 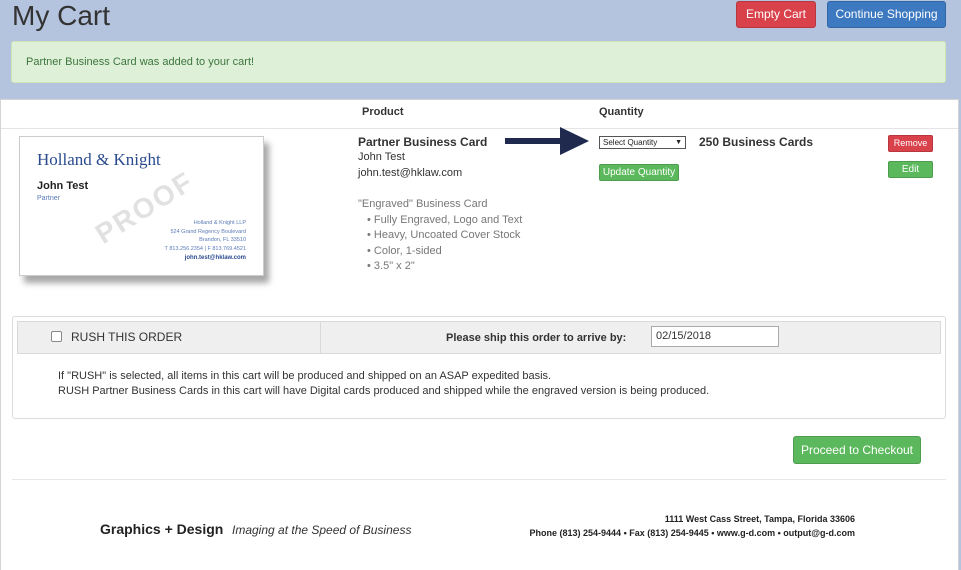 What do you see at coordinates (61, 15) in the screenshot?
I see `page-title: My Cart` at bounding box center [61, 15].